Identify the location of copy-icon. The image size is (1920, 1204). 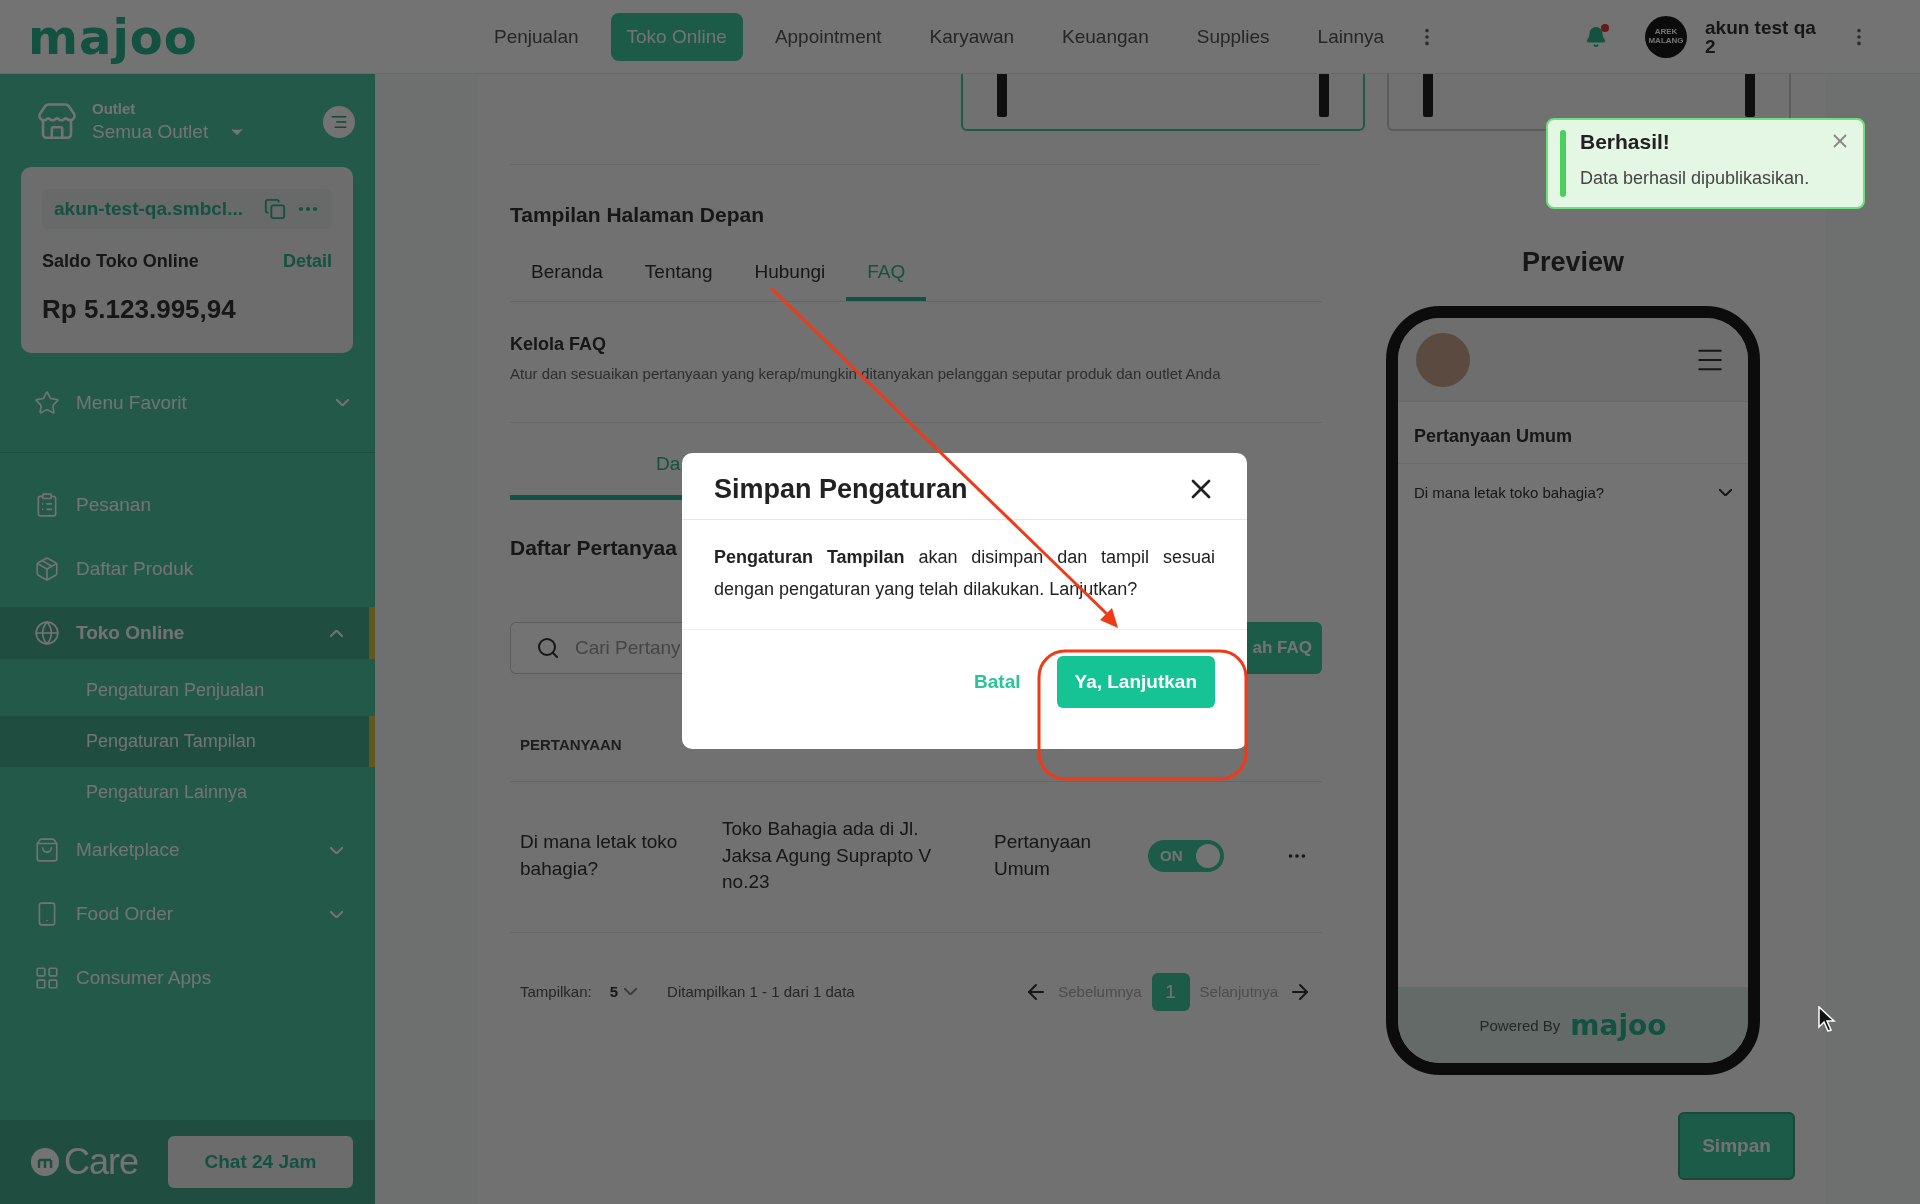
(275, 209).